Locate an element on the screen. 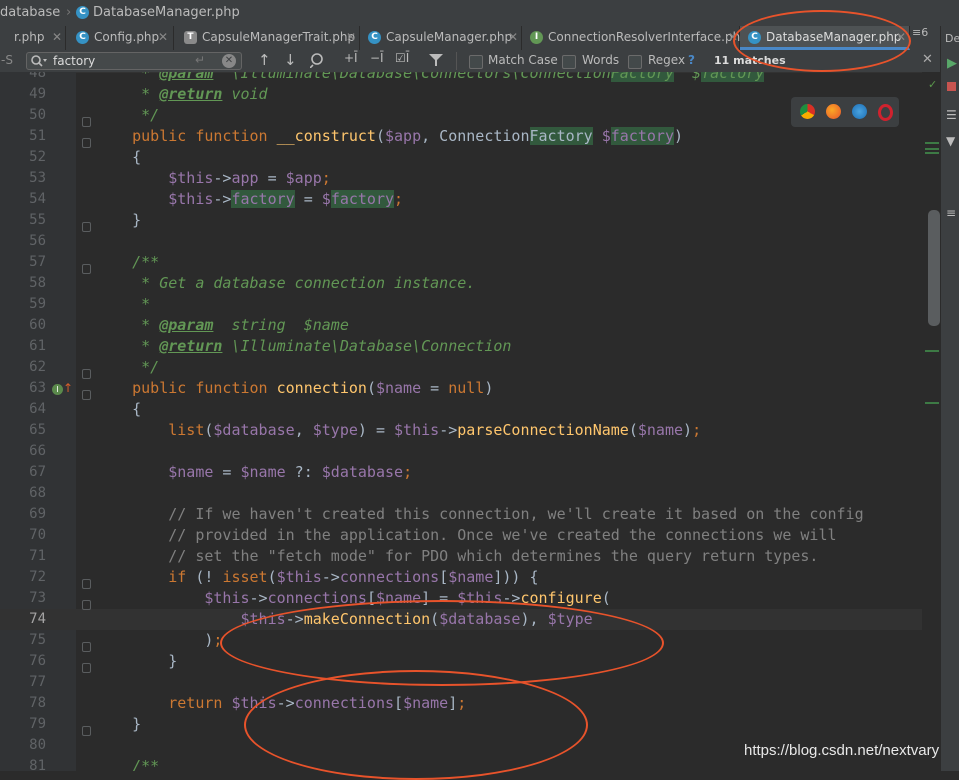 The height and width of the screenshot is (780, 959). line-number: 57 is located at coordinates (23, 262).